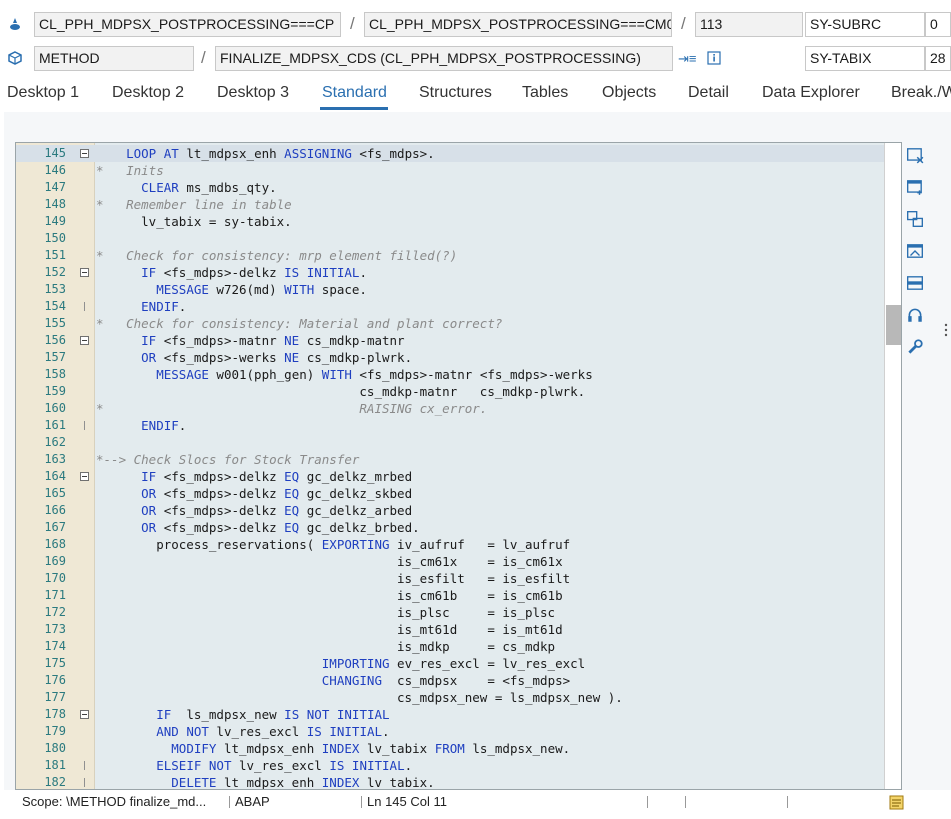  I want to click on code-line: 171 is_cm61b = is_cm61b, so click(458, 595).